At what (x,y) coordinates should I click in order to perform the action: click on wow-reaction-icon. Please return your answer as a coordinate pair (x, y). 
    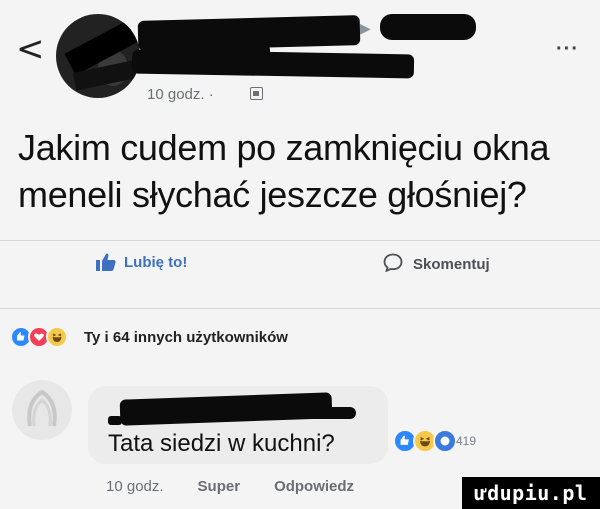
    Looking at the image, I should click on (445, 441).